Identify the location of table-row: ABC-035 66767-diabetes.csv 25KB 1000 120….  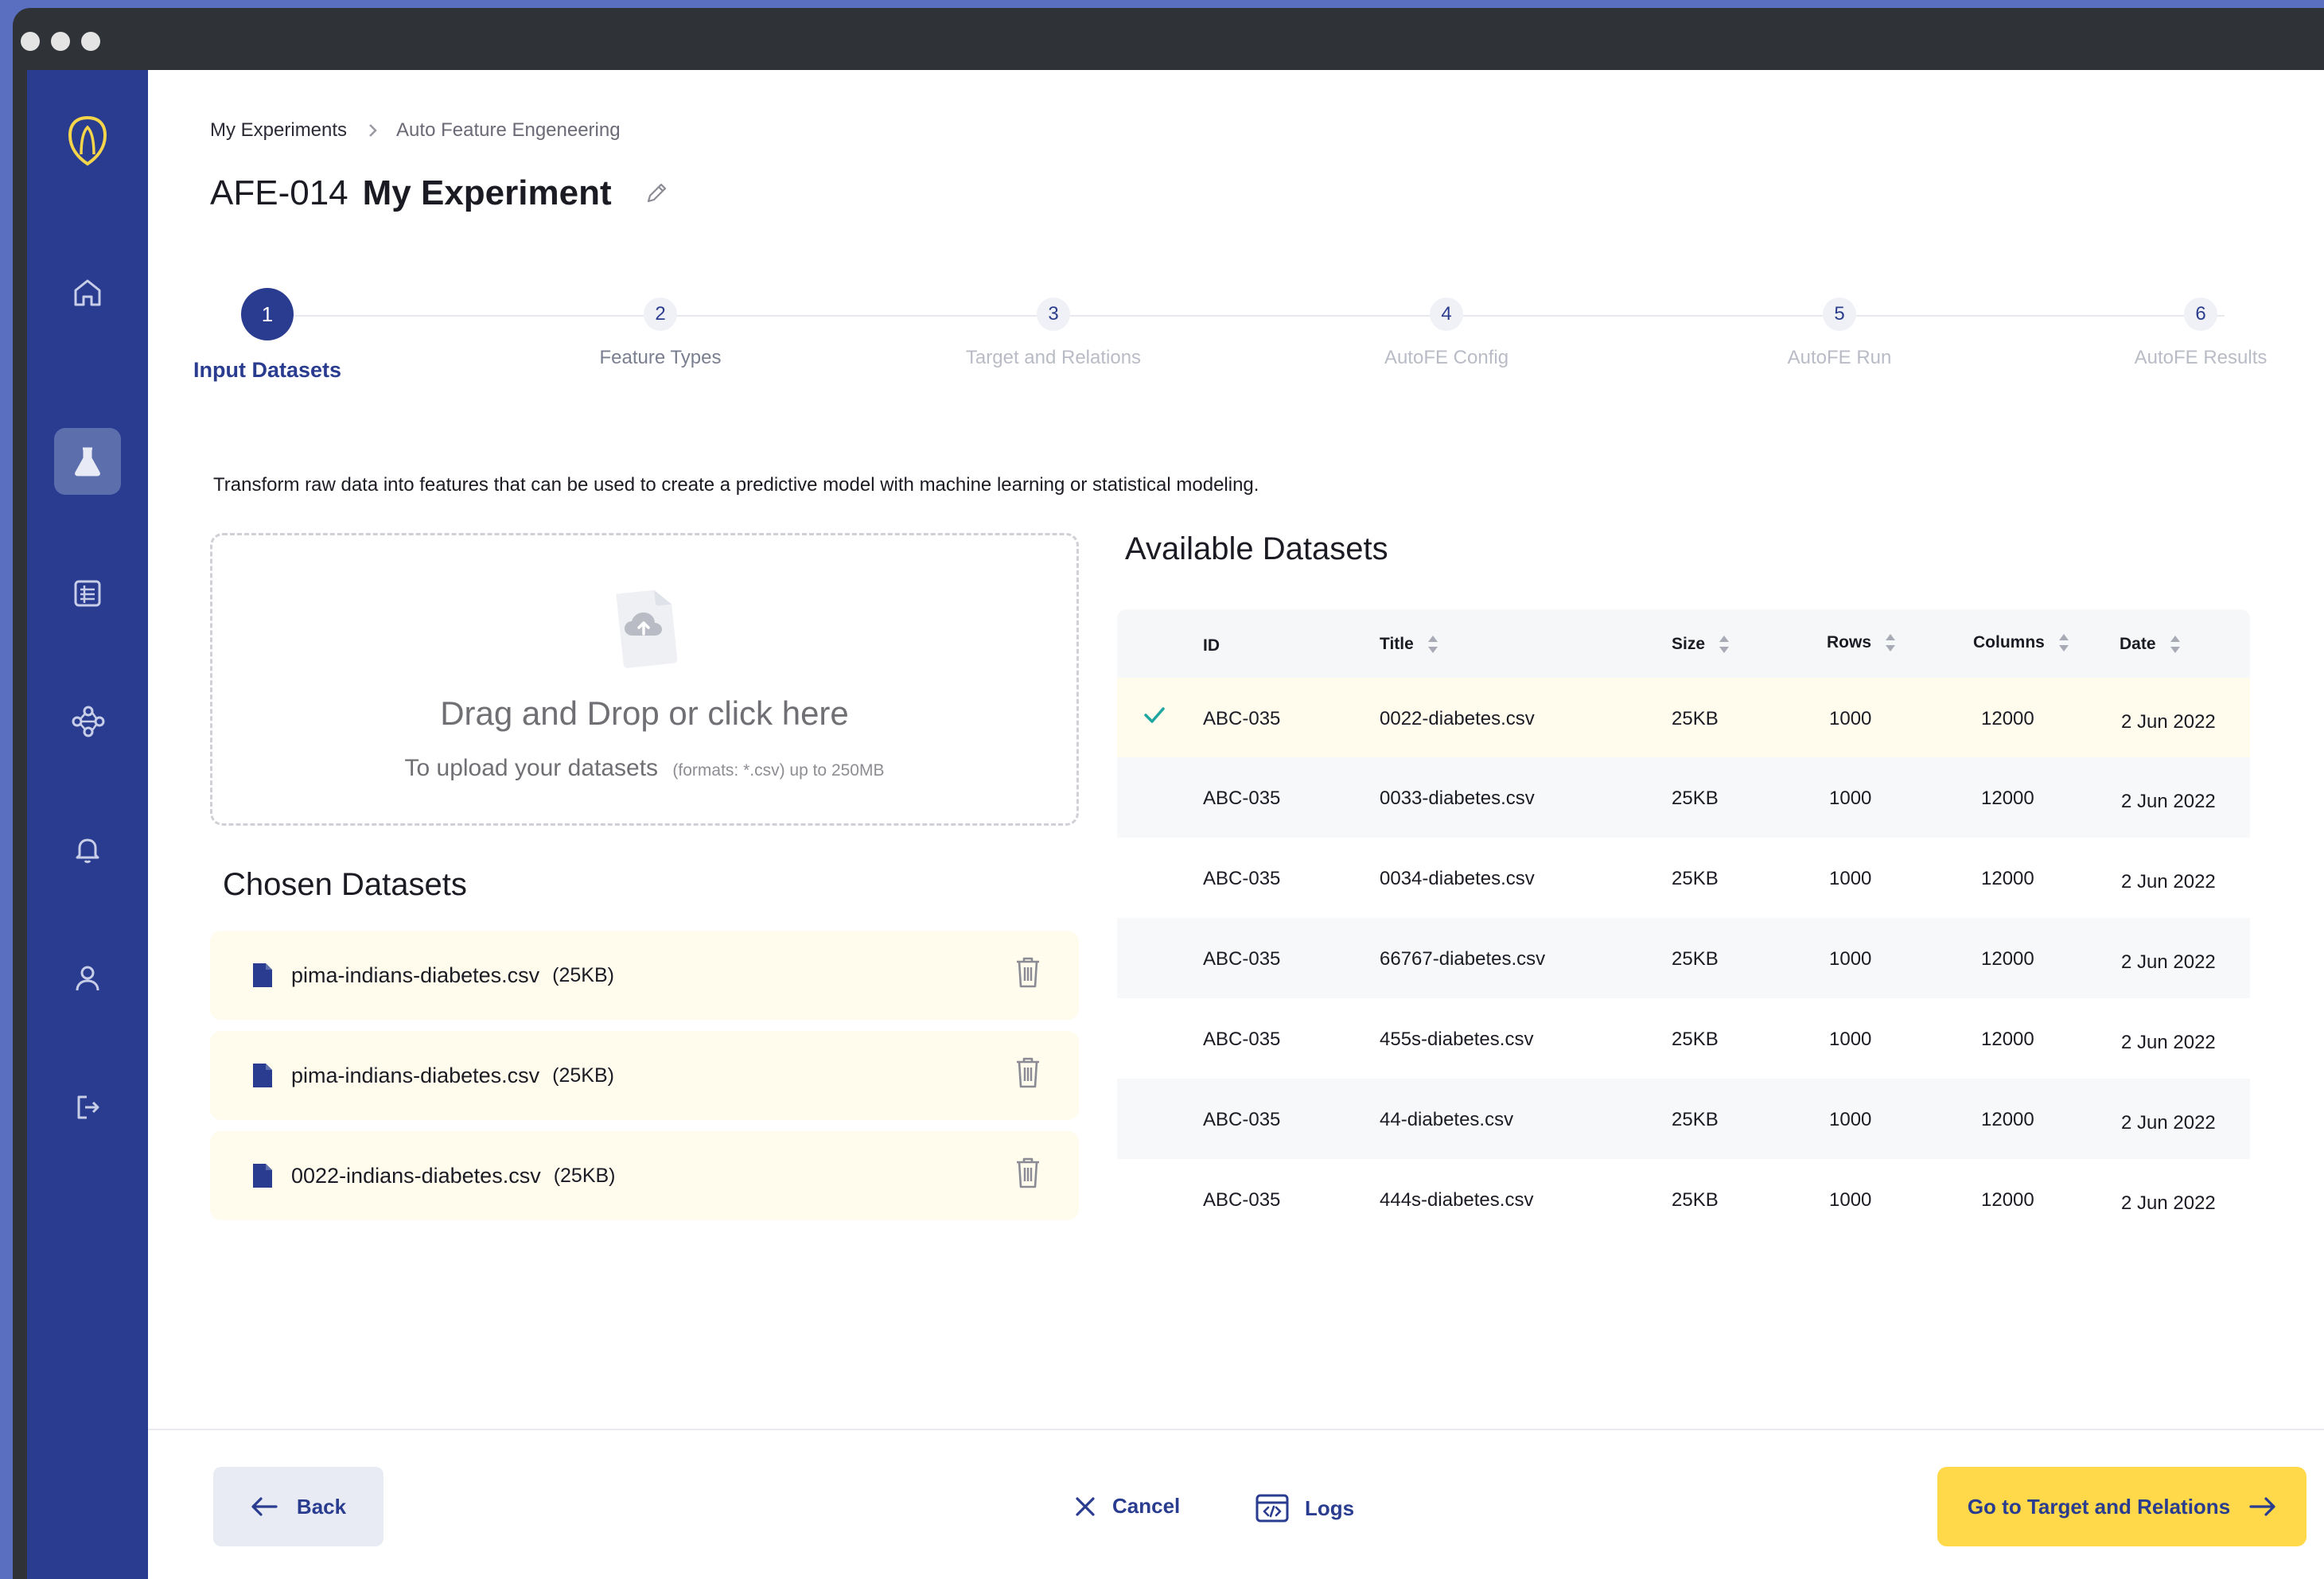
(1683, 958).